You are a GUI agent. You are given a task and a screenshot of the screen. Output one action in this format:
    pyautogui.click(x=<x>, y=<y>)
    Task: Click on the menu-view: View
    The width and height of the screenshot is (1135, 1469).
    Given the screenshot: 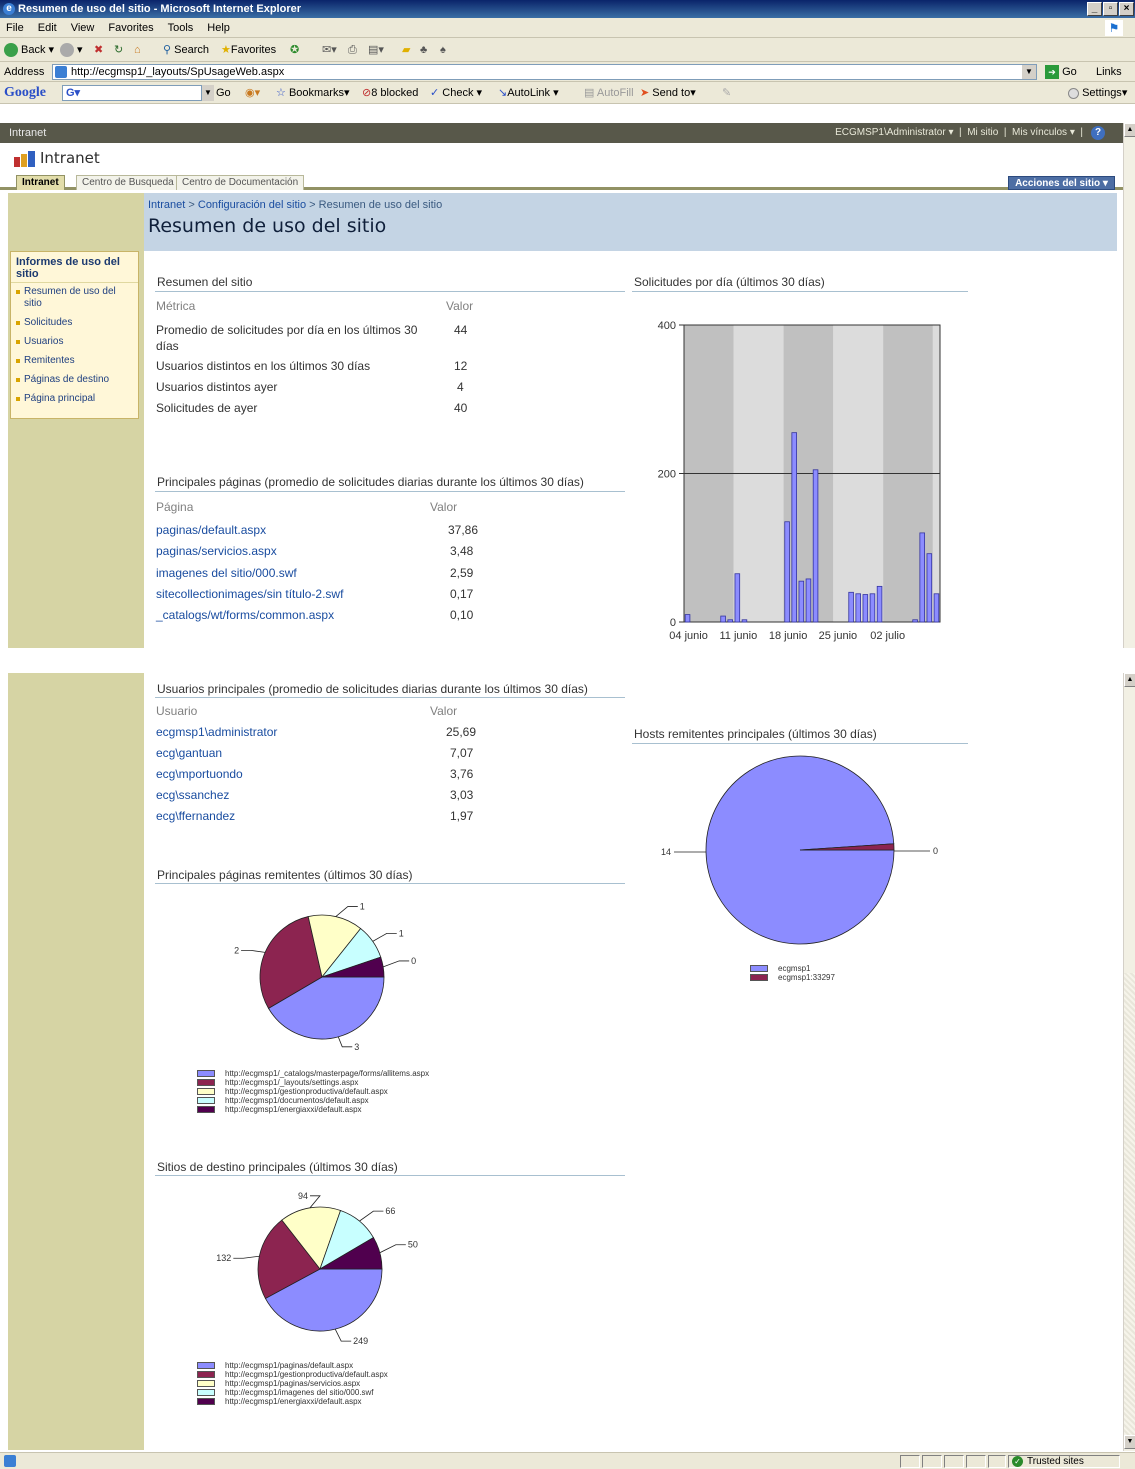 What is the action you would take?
    pyautogui.click(x=83, y=28)
    